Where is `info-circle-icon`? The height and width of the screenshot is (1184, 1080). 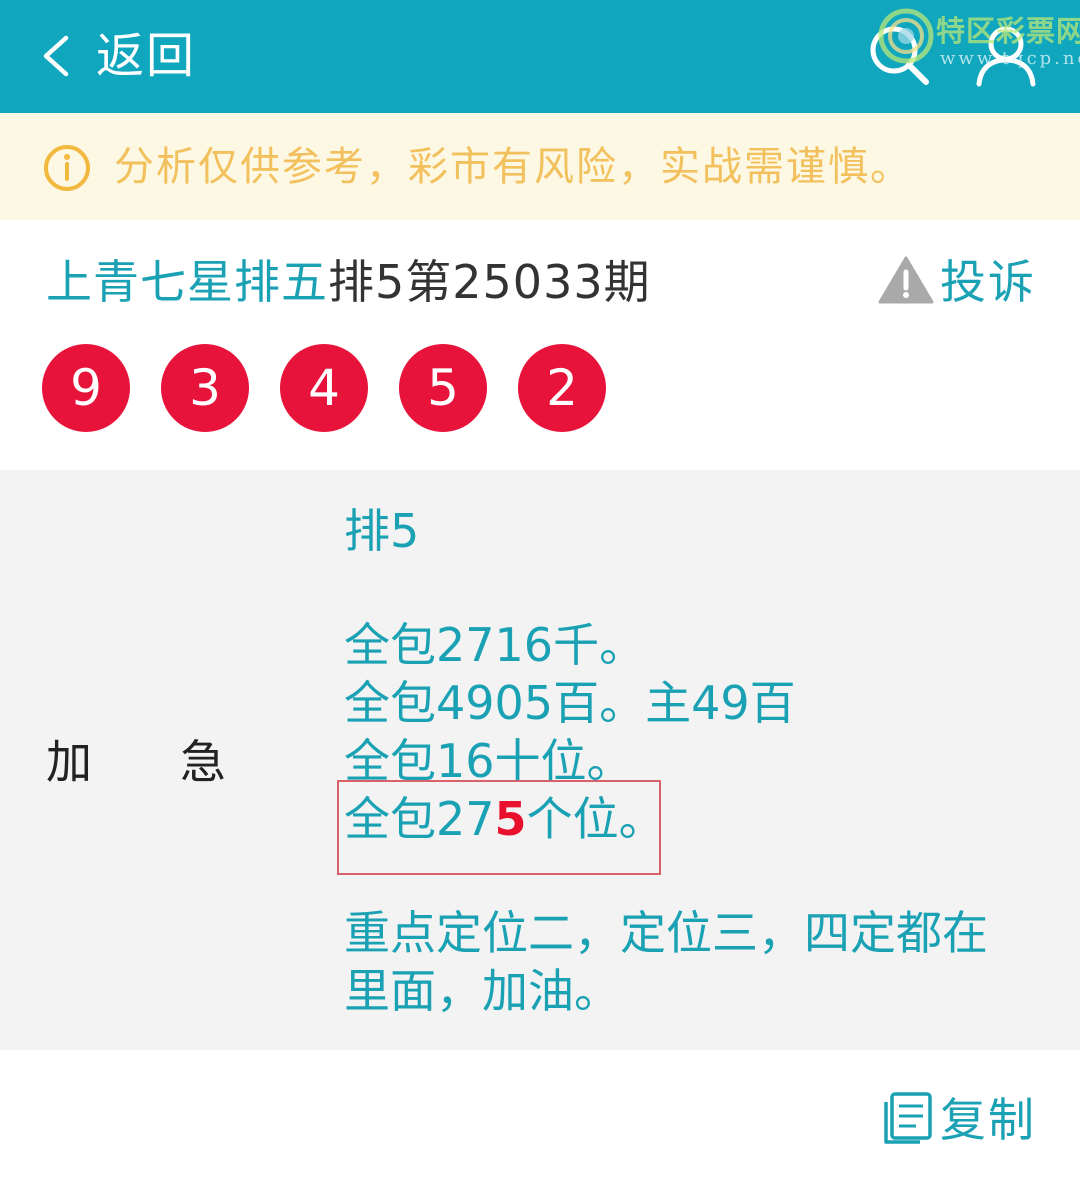
info-circle-icon is located at coordinates (67, 170).